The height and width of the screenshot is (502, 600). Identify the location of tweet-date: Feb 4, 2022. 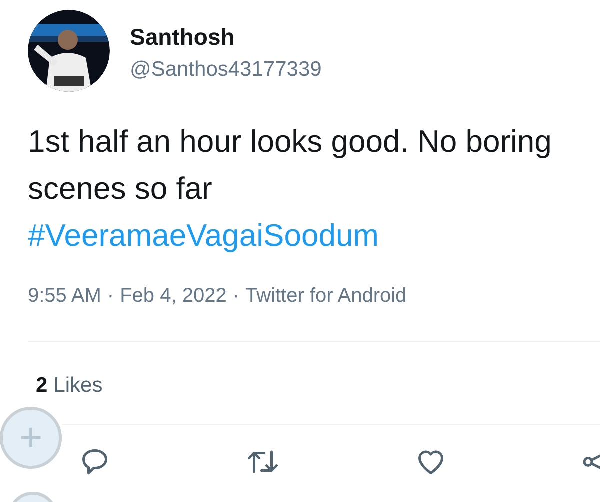
(173, 296).